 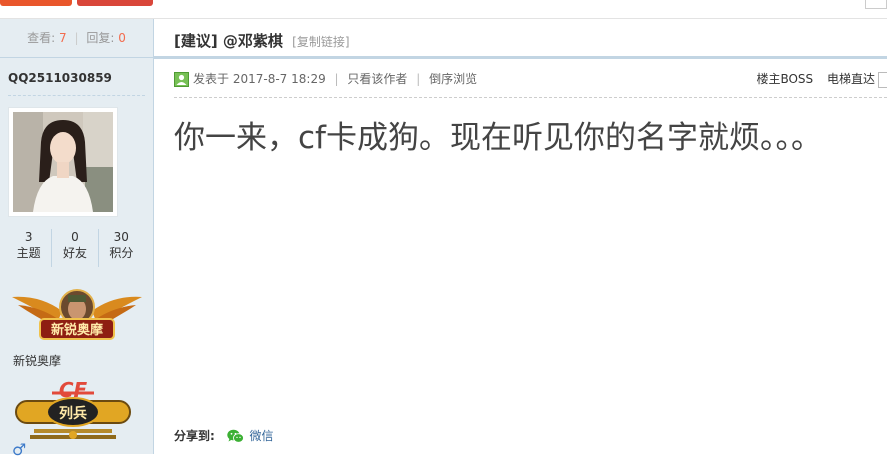 What do you see at coordinates (36, 3) in the screenshot?
I see `new-post-button` at bounding box center [36, 3].